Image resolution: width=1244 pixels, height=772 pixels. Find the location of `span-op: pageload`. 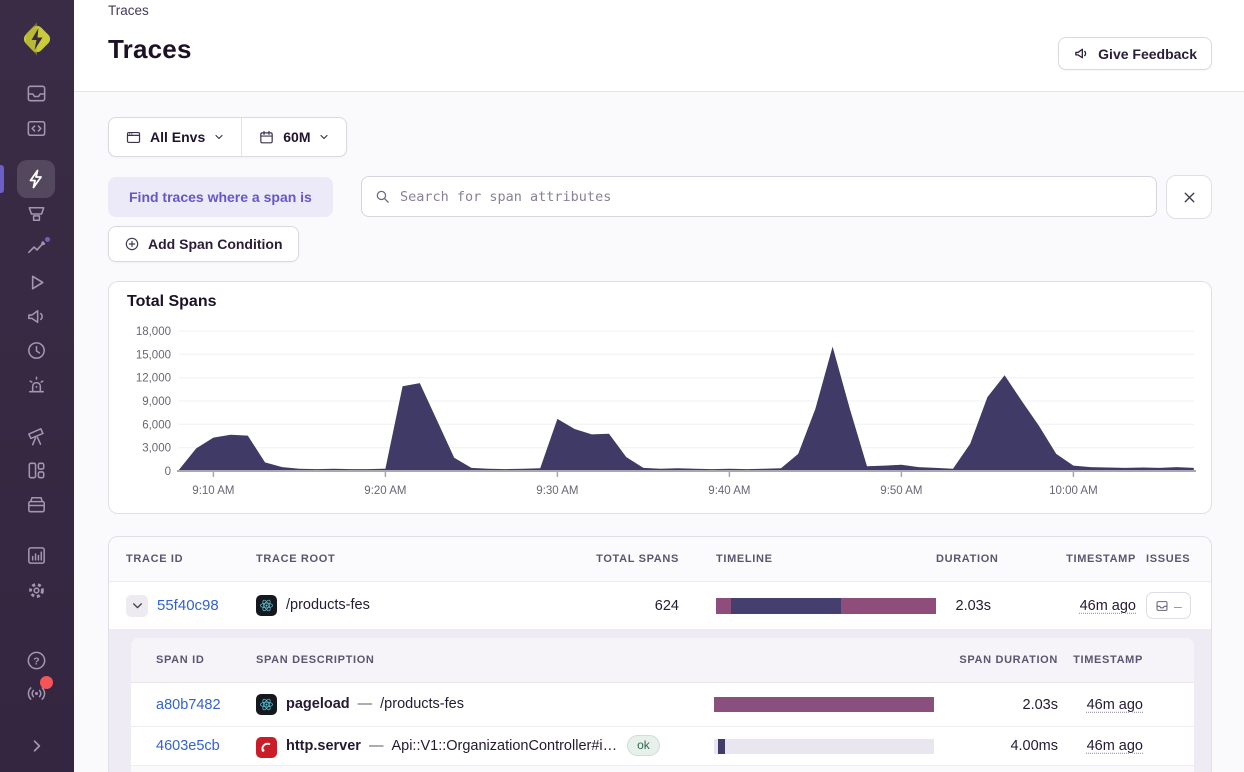

span-op: pageload is located at coordinates (318, 704).